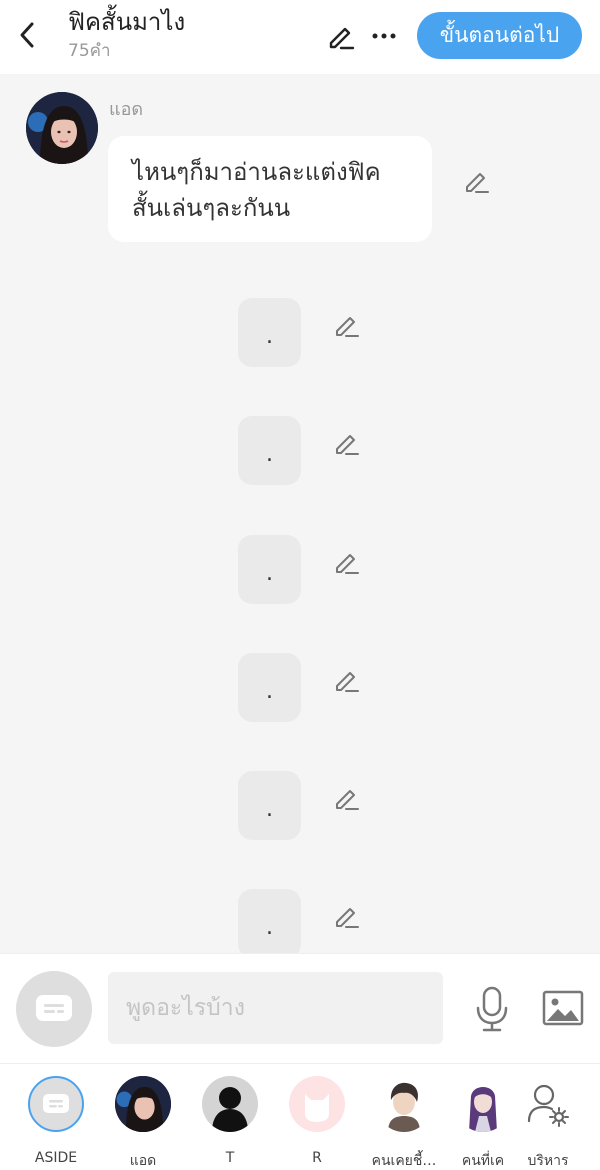 The image size is (600, 1170). I want to click on character-label: R, so click(317, 1158).